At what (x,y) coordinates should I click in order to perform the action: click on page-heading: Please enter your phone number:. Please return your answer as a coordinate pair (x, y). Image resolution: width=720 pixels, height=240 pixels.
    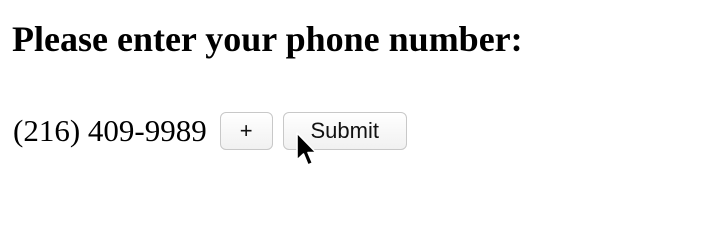
    Looking at the image, I should click on (267, 39).